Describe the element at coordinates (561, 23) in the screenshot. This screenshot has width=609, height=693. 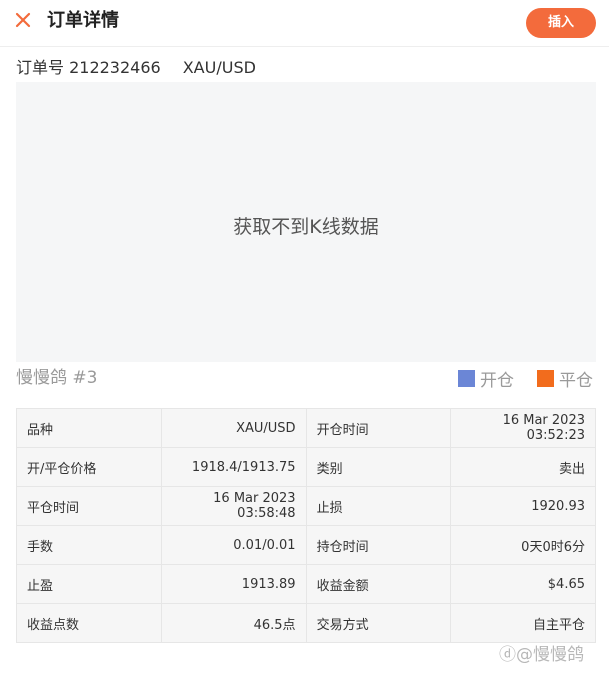
I see `insert-button: 插入` at that location.